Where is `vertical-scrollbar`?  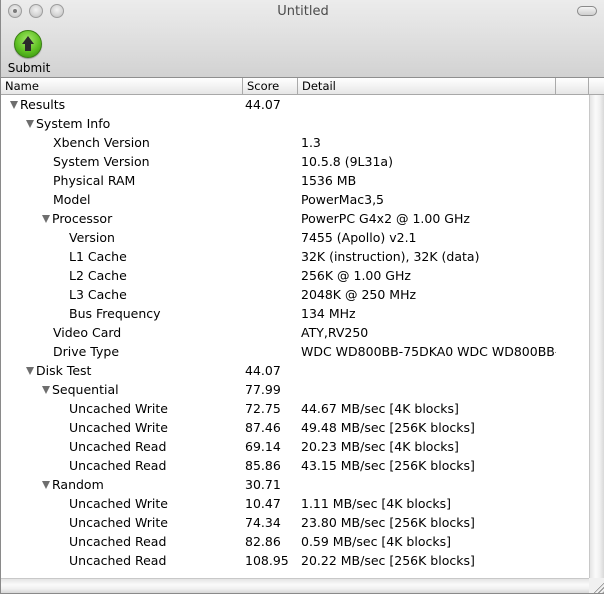
vertical-scrollbar is located at coordinates (596, 336).